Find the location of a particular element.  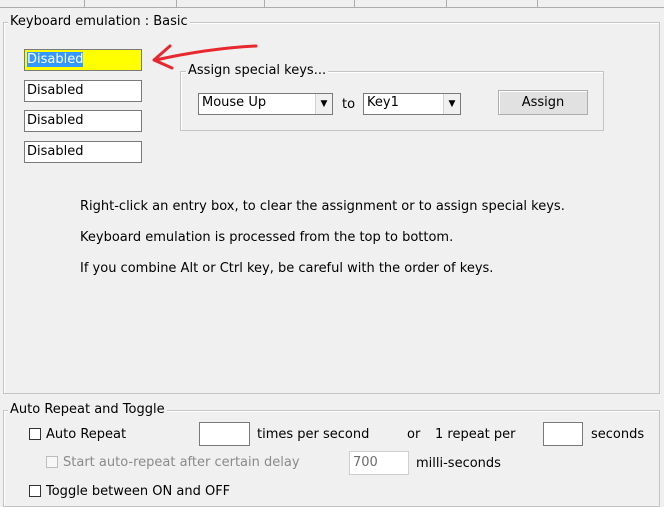

toggle-label: Toggle between ON and OFF is located at coordinates (138, 491).